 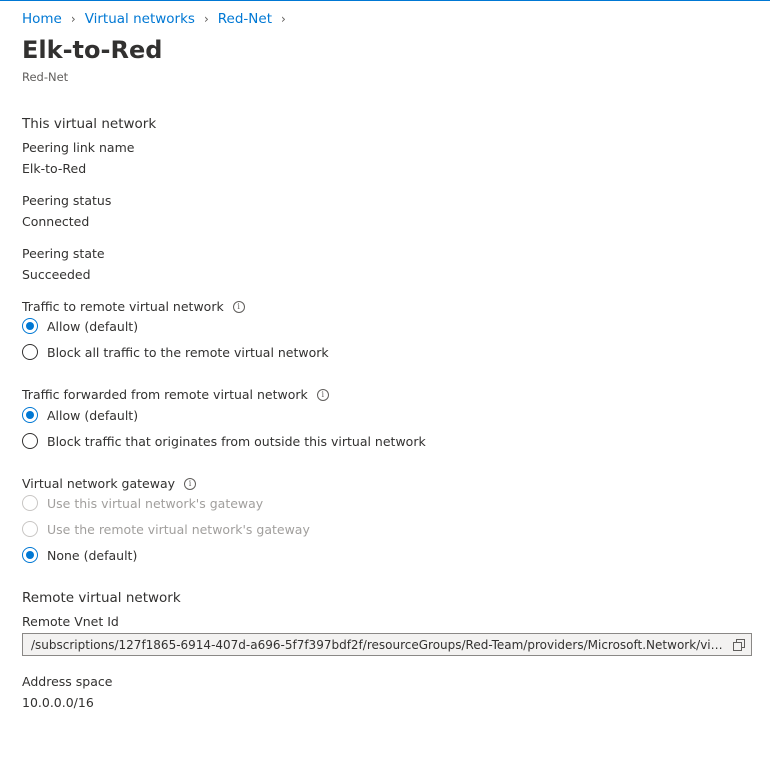 What do you see at coordinates (155, 503) in the screenshot?
I see `radio-label: Use this virtual network's gateway` at bounding box center [155, 503].